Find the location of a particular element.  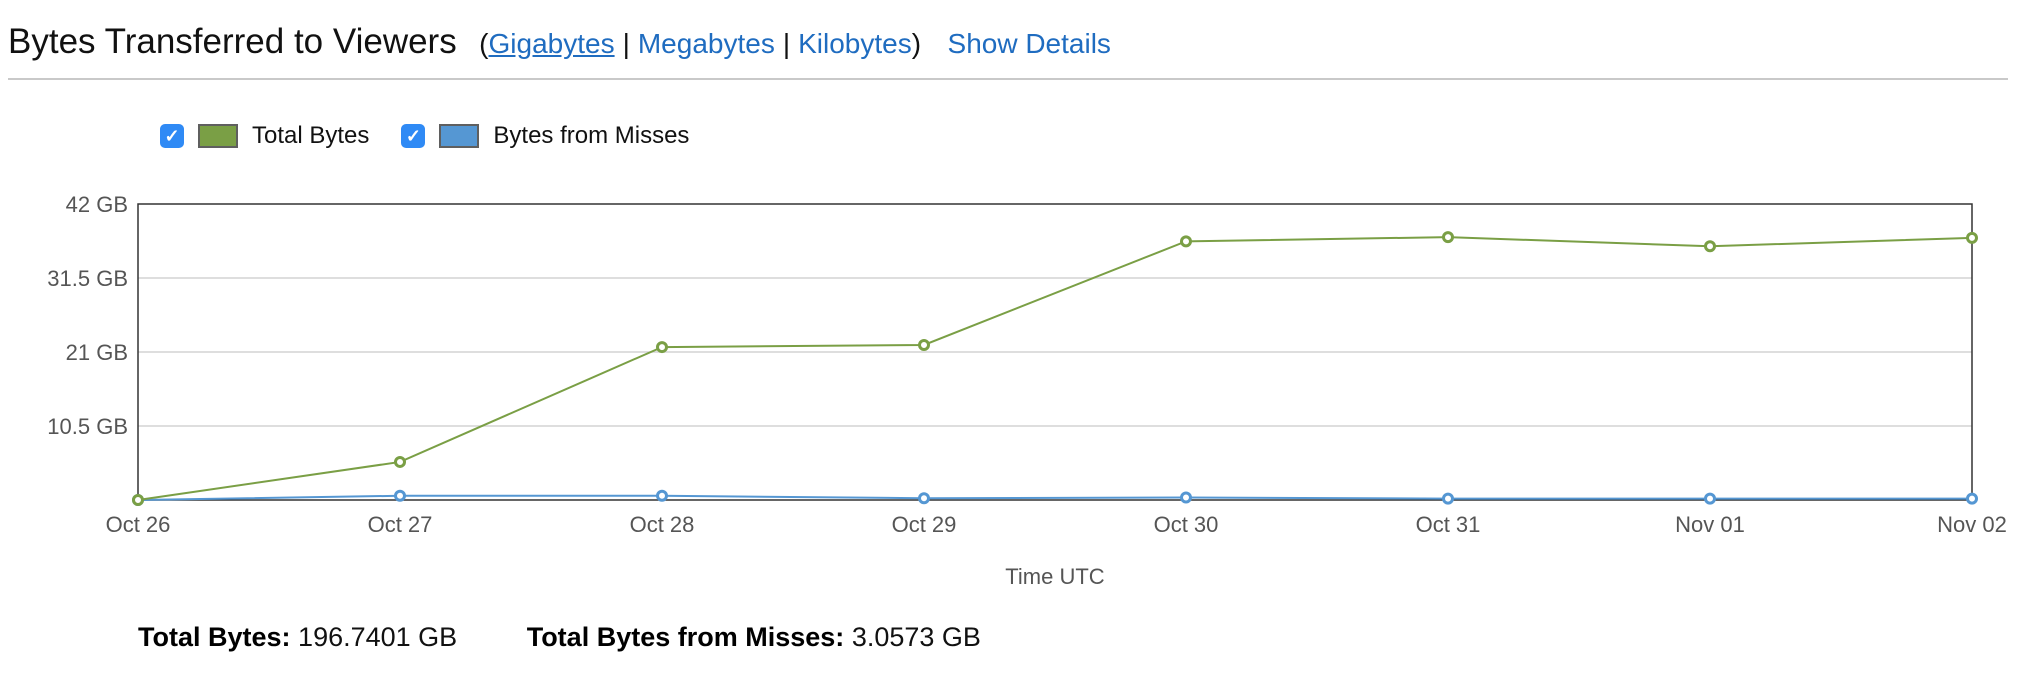

legend-item-bytes-from-misses: ✓ Bytes from Misses is located at coordinates (545, 136).